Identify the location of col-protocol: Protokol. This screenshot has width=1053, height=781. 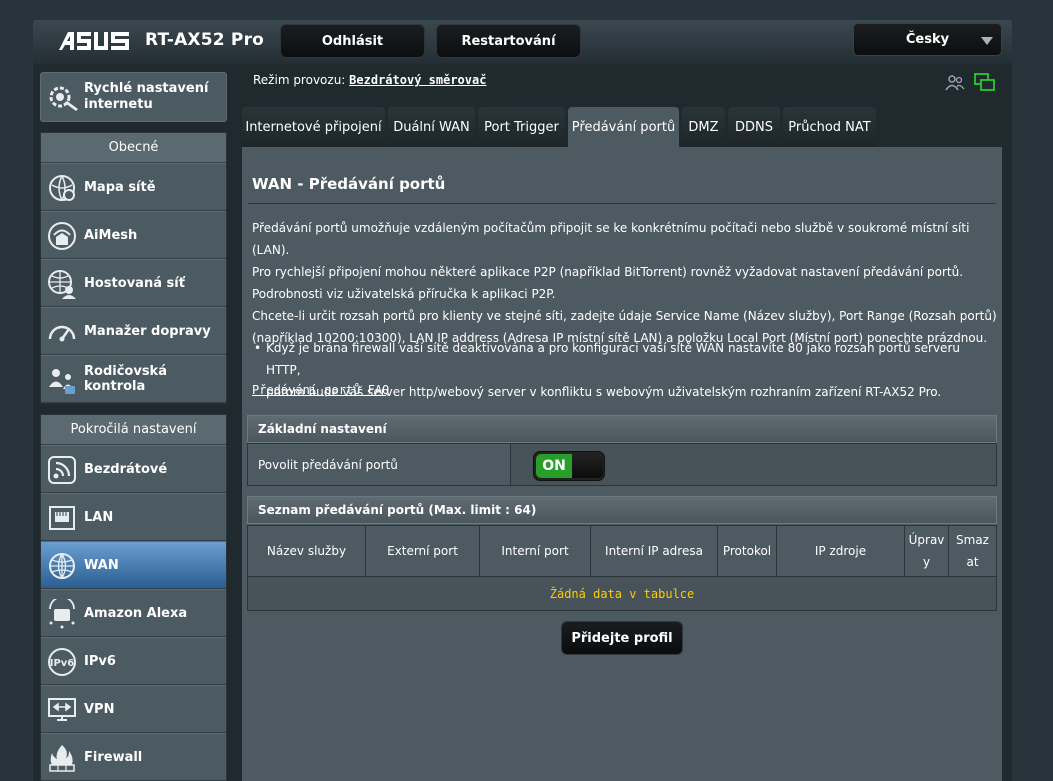
(747, 551).